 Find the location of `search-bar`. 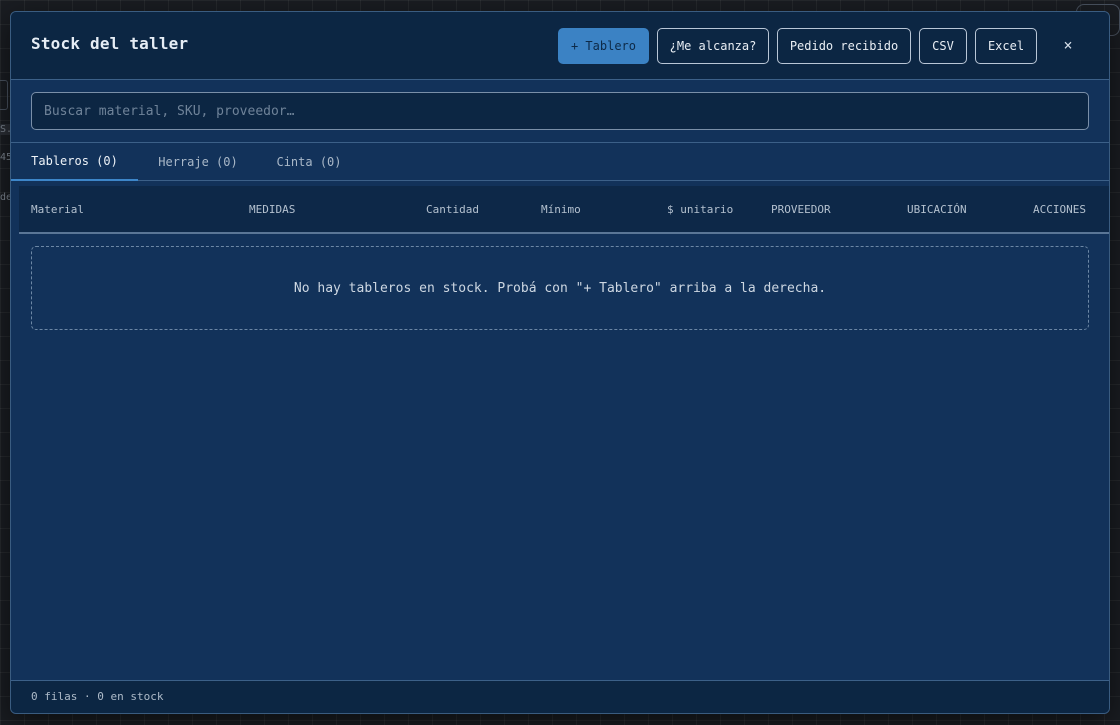

search-bar is located at coordinates (560, 111).